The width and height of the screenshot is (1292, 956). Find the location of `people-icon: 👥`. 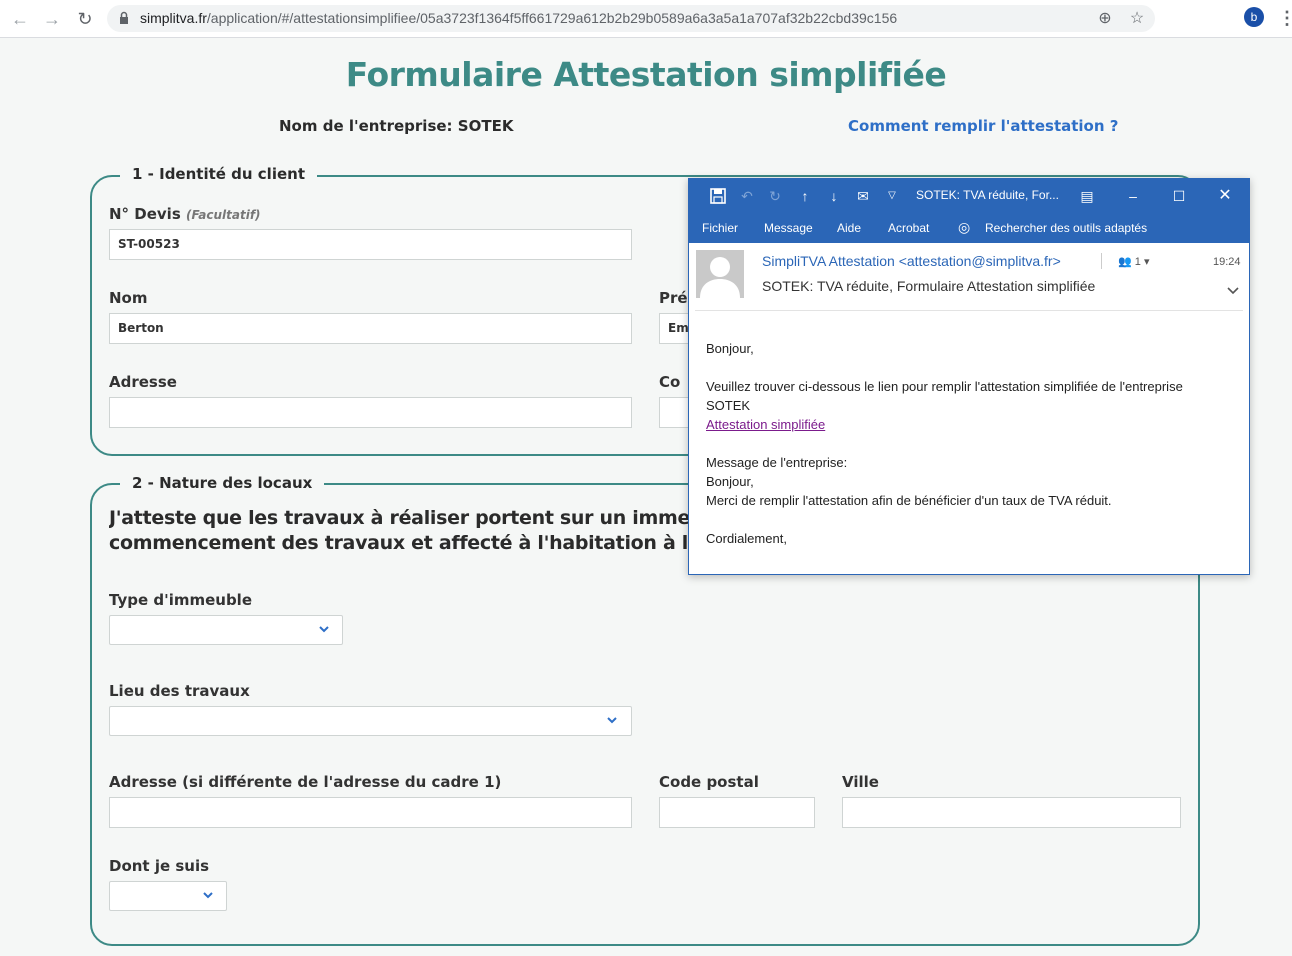

people-icon: 👥 is located at coordinates (1125, 262).